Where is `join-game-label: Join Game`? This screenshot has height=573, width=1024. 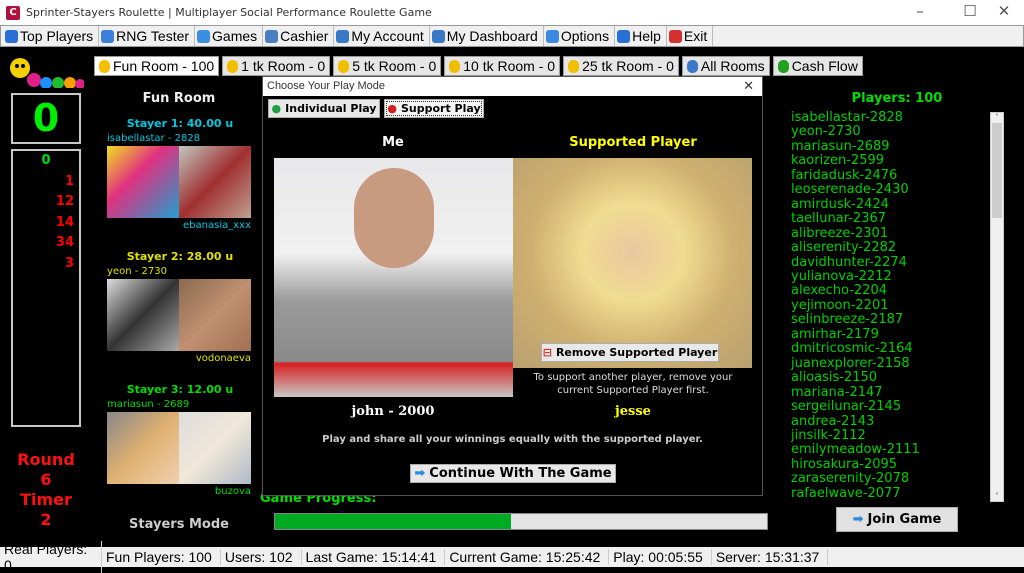
join-game-label: Join Game is located at coordinates (904, 519).